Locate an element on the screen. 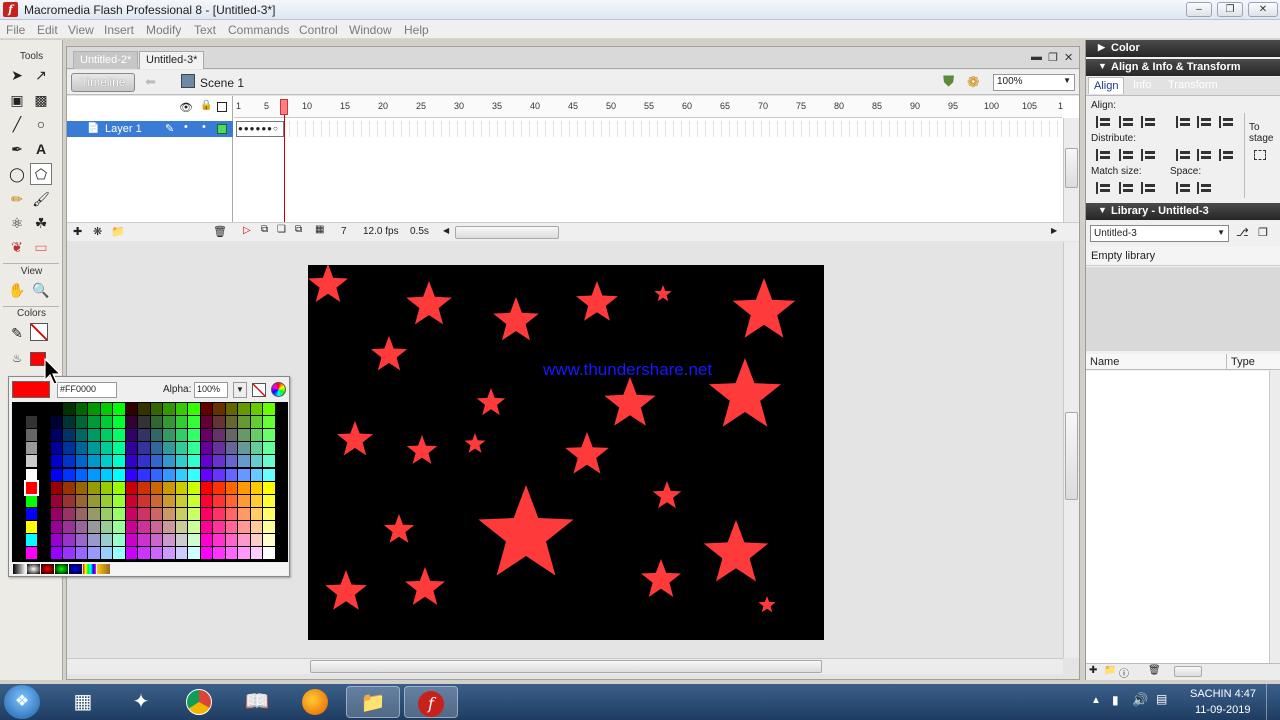 The width and height of the screenshot is (1280, 720). layer-name: Layer 1 is located at coordinates (123, 129).